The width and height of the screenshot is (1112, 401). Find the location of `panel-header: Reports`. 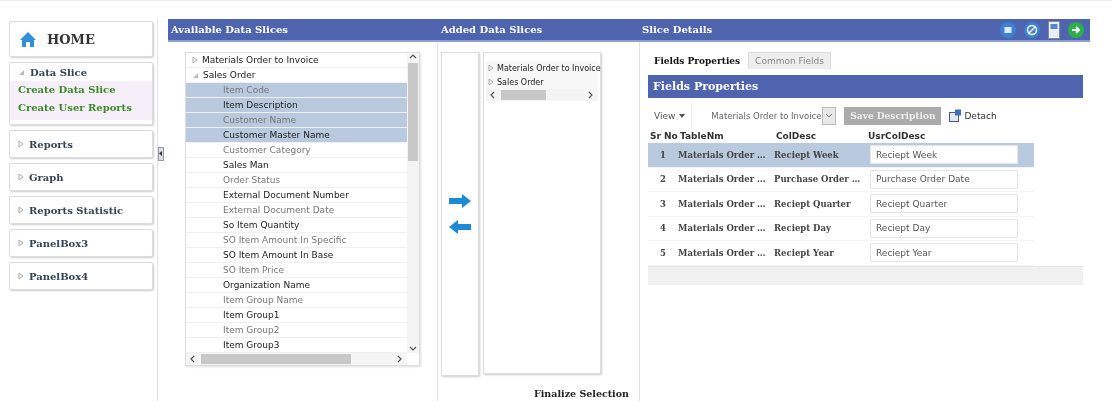

panel-header: Reports is located at coordinates (81, 144).